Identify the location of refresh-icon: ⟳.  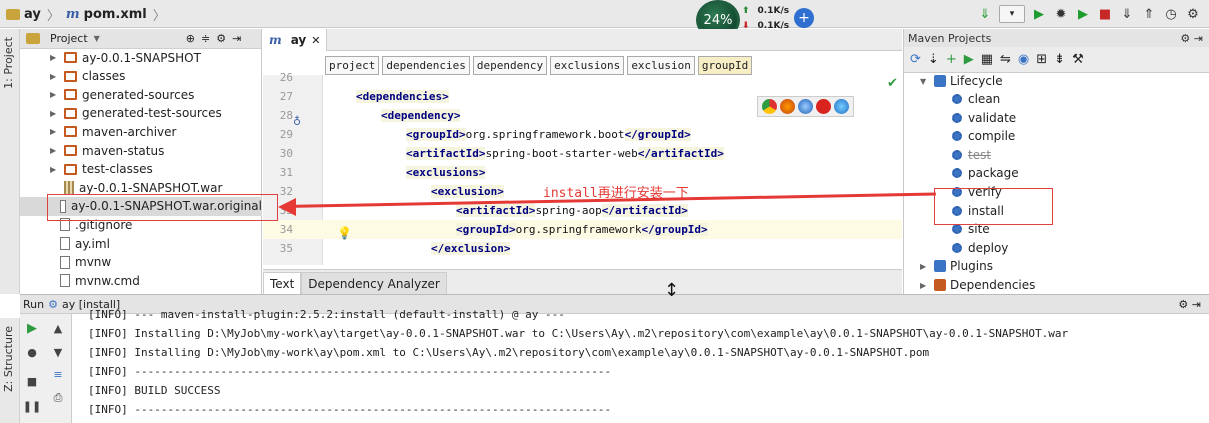
(915, 59).